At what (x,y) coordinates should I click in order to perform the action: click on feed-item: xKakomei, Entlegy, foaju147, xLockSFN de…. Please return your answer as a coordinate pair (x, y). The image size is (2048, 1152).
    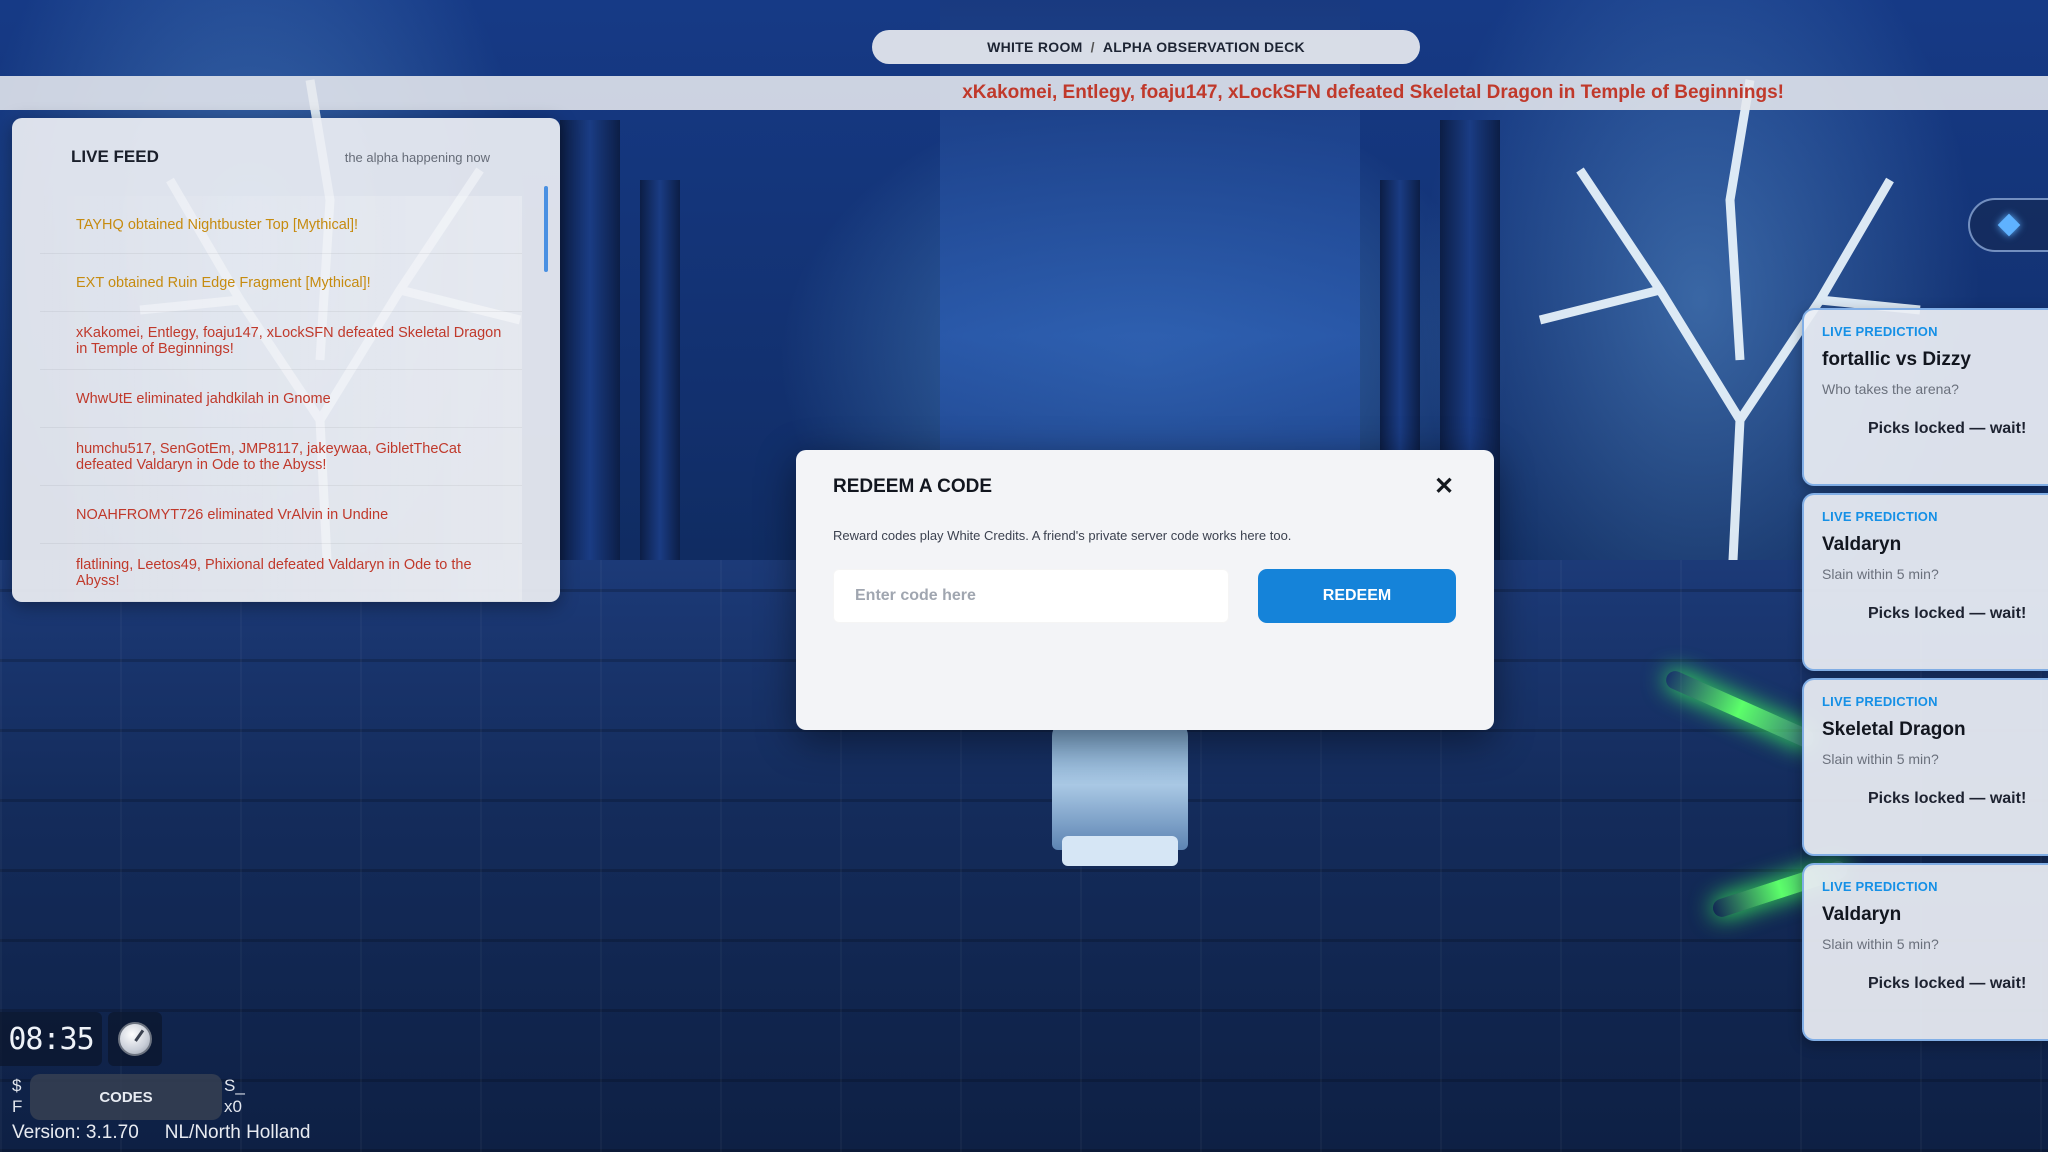
    Looking at the image, I should click on (281, 341).